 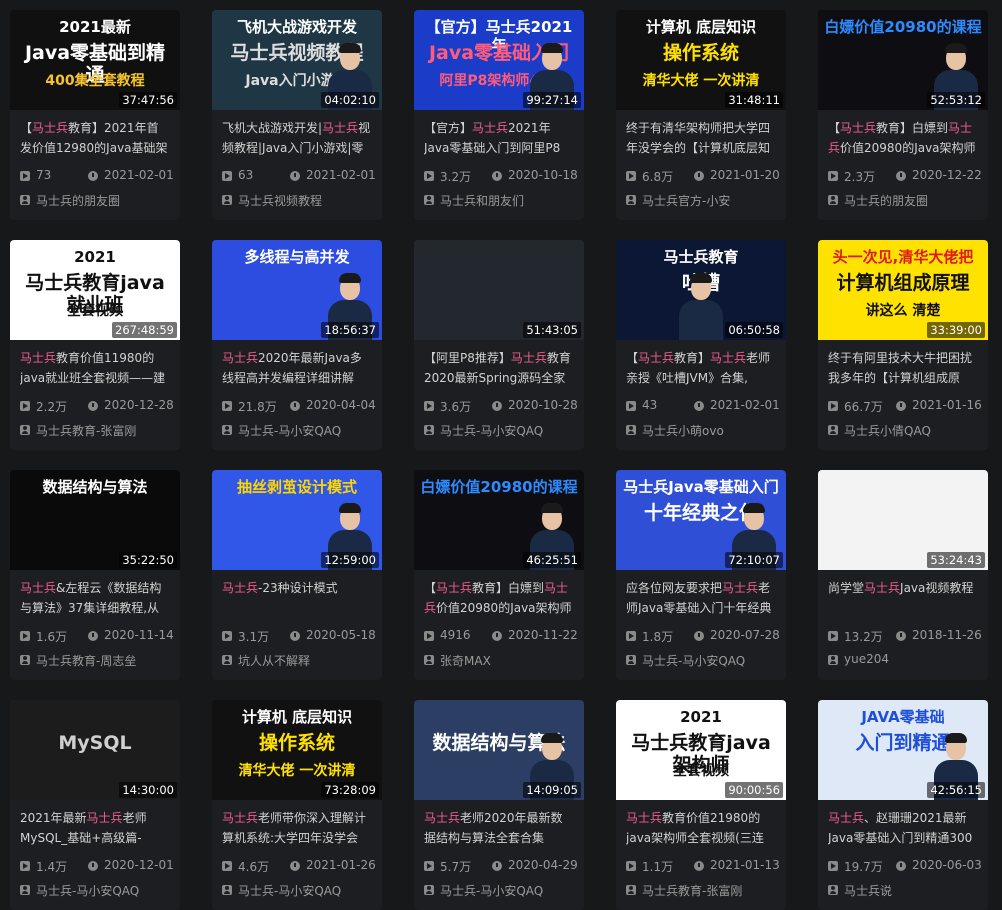 What do you see at coordinates (86, 660) in the screenshot?
I see `uploader-name: 马士兵教育-周志垒` at bounding box center [86, 660].